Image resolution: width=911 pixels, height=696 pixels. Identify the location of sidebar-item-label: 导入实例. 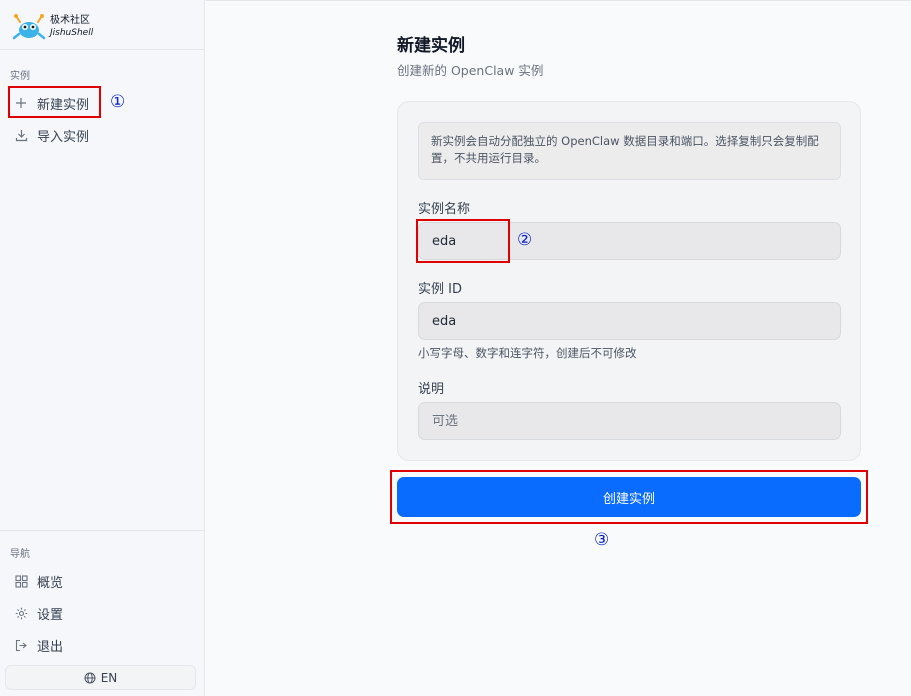
(63, 137).